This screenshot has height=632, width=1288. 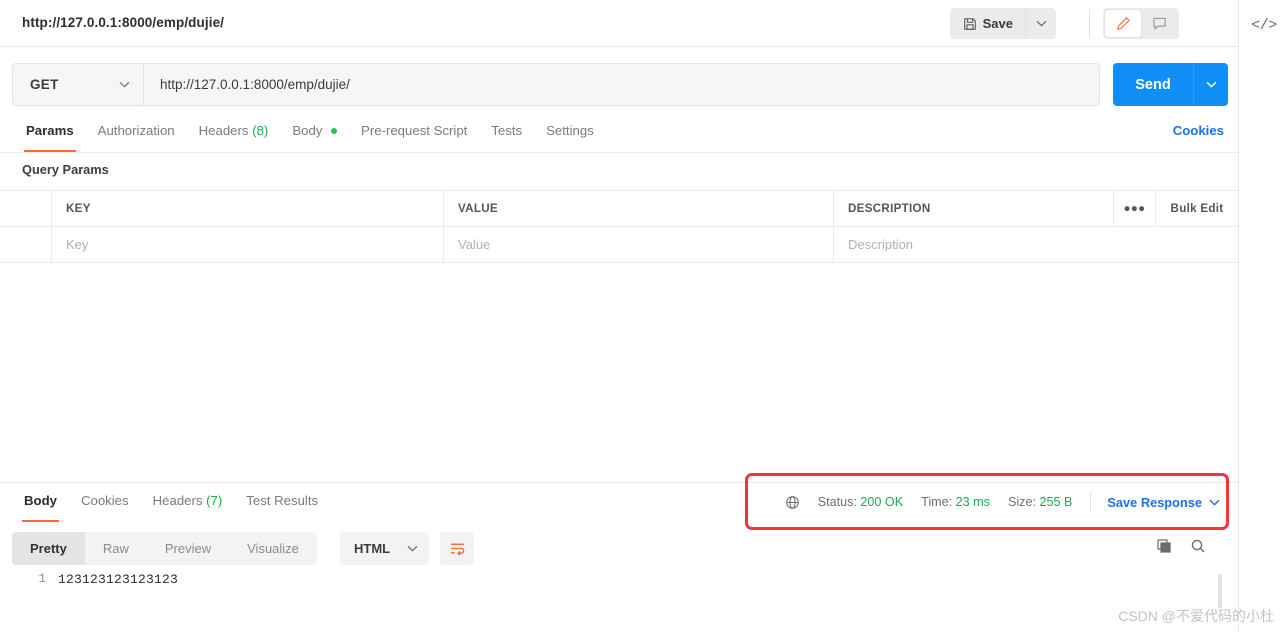 I want to click on row-spacer, so click(x=1135, y=244).